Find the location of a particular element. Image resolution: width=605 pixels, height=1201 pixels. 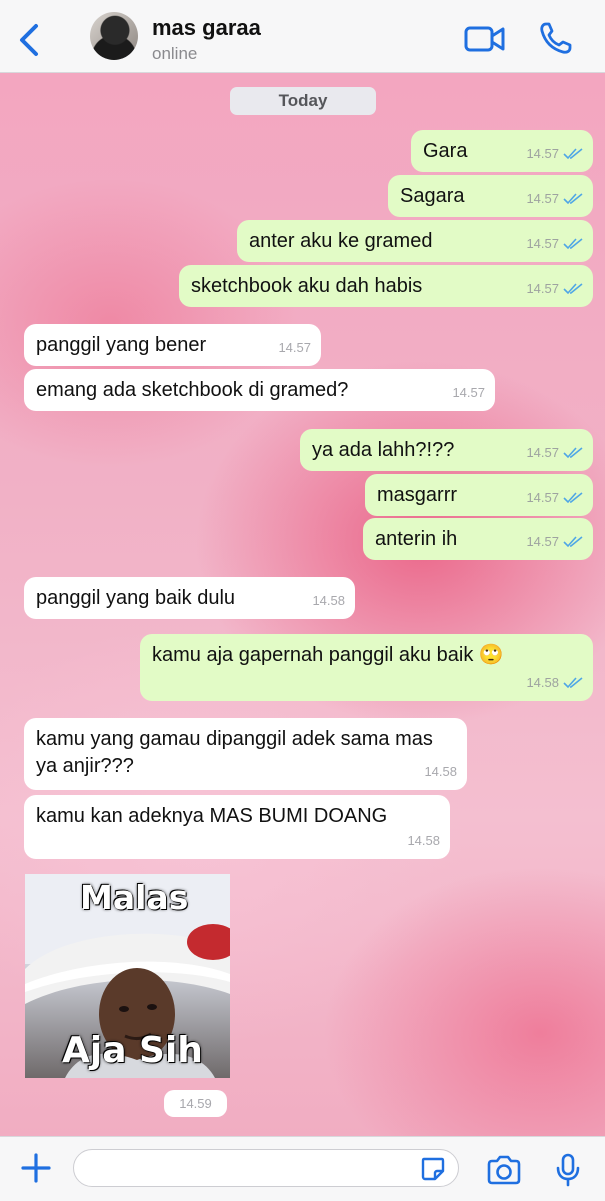

microphone-icon is located at coordinates (568, 1170).